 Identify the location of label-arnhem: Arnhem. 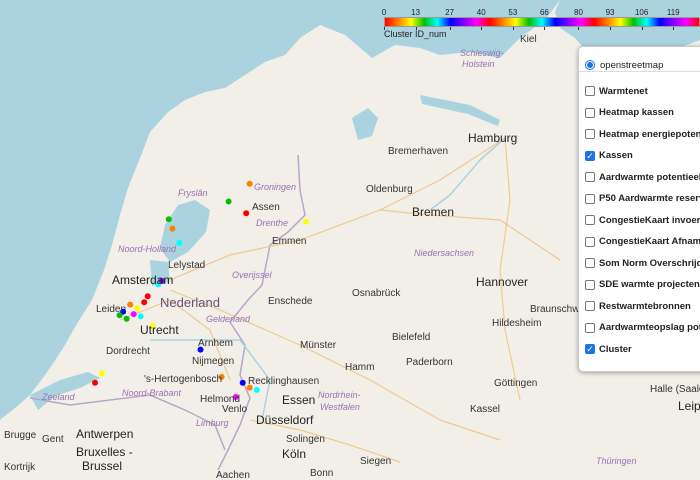
(215, 343).